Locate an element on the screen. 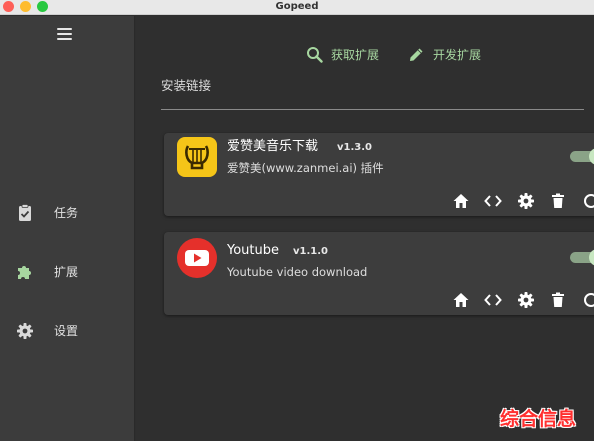 Image resolution: width=594 pixels, height=441 pixels. sidebar-item-label: 设置 is located at coordinates (66, 331).